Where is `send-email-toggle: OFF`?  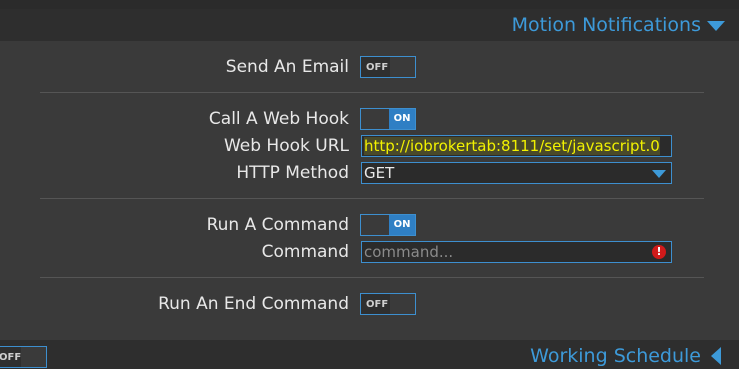
send-email-toggle: OFF is located at coordinates (388, 67).